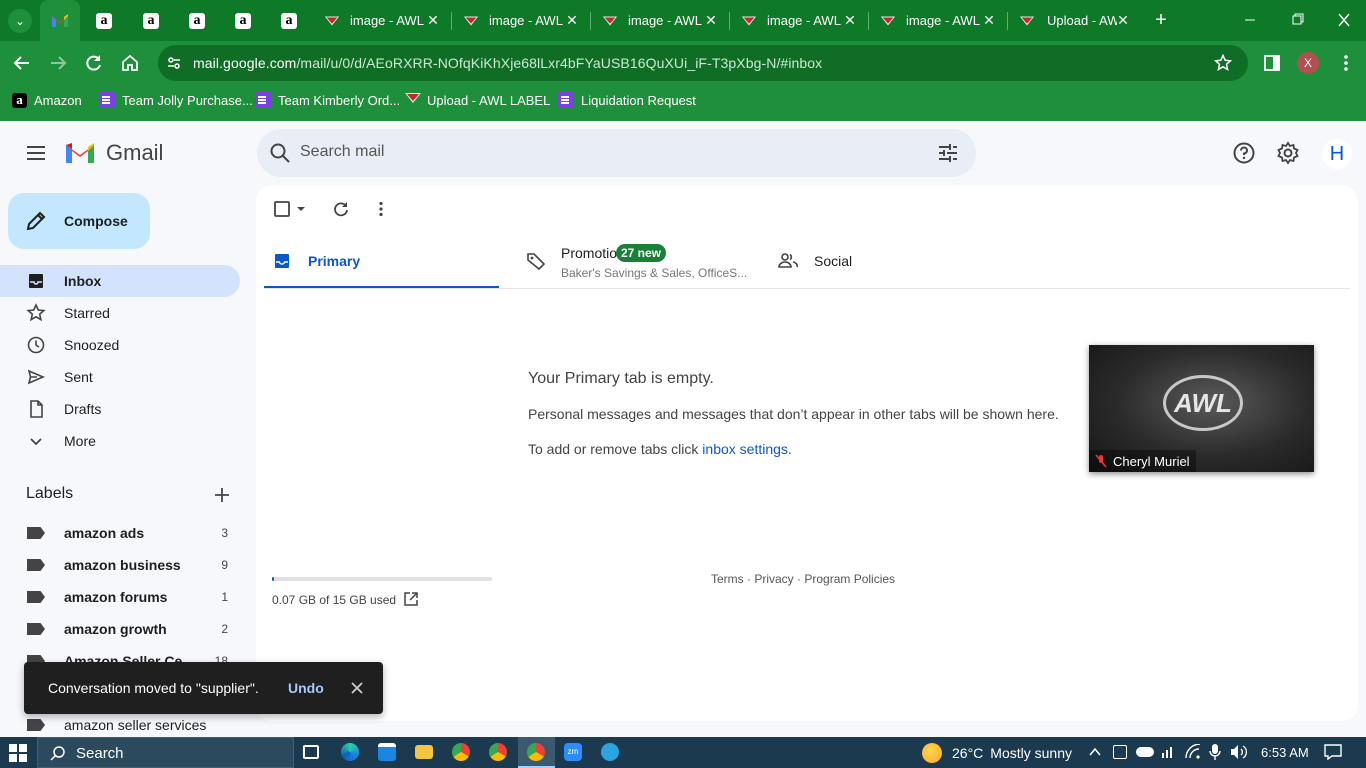  Describe the element at coordinates (1215, 752) in the screenshot. I see `microphone-icon` at that location.